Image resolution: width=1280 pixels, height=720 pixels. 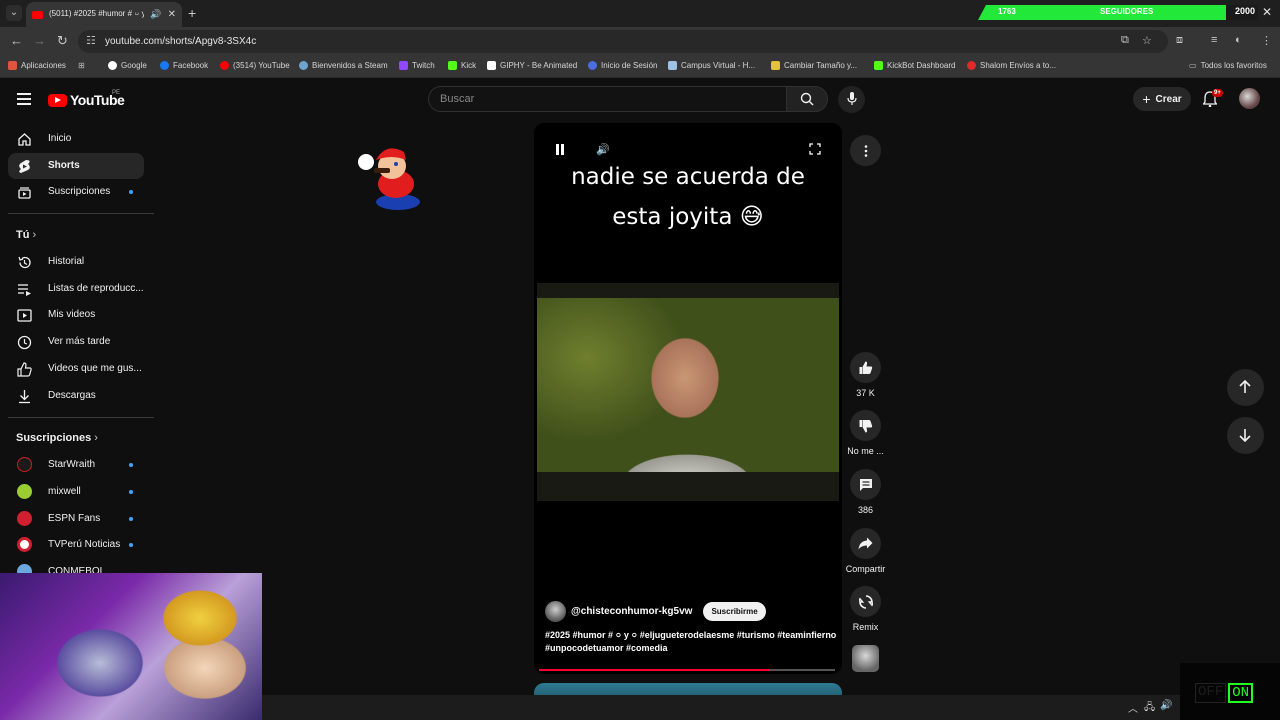 What do you see at coordinates (560, 149) in the screenshot?
I see `pause-icon` at bounding box center [560, 149].